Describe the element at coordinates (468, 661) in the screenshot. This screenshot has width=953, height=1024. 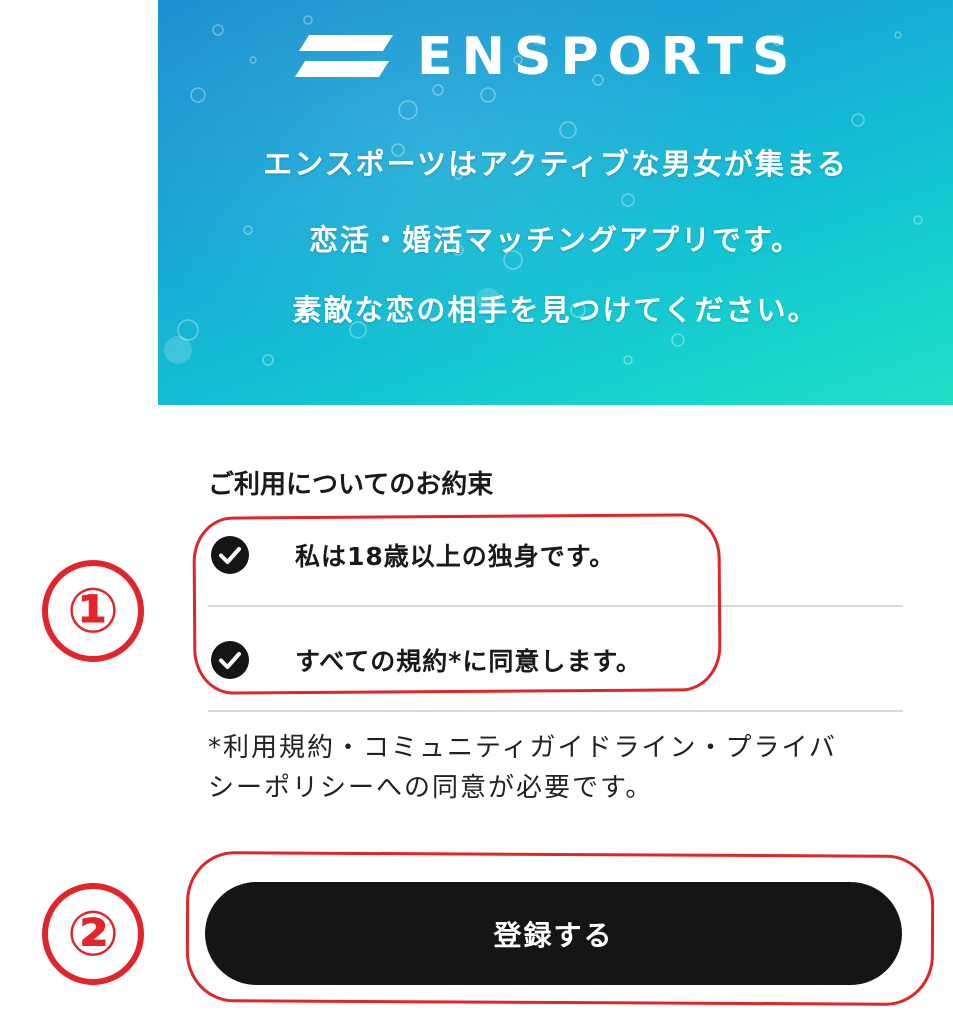
I see `agree-terms-label: すべての規約*に同意します。` at that location.